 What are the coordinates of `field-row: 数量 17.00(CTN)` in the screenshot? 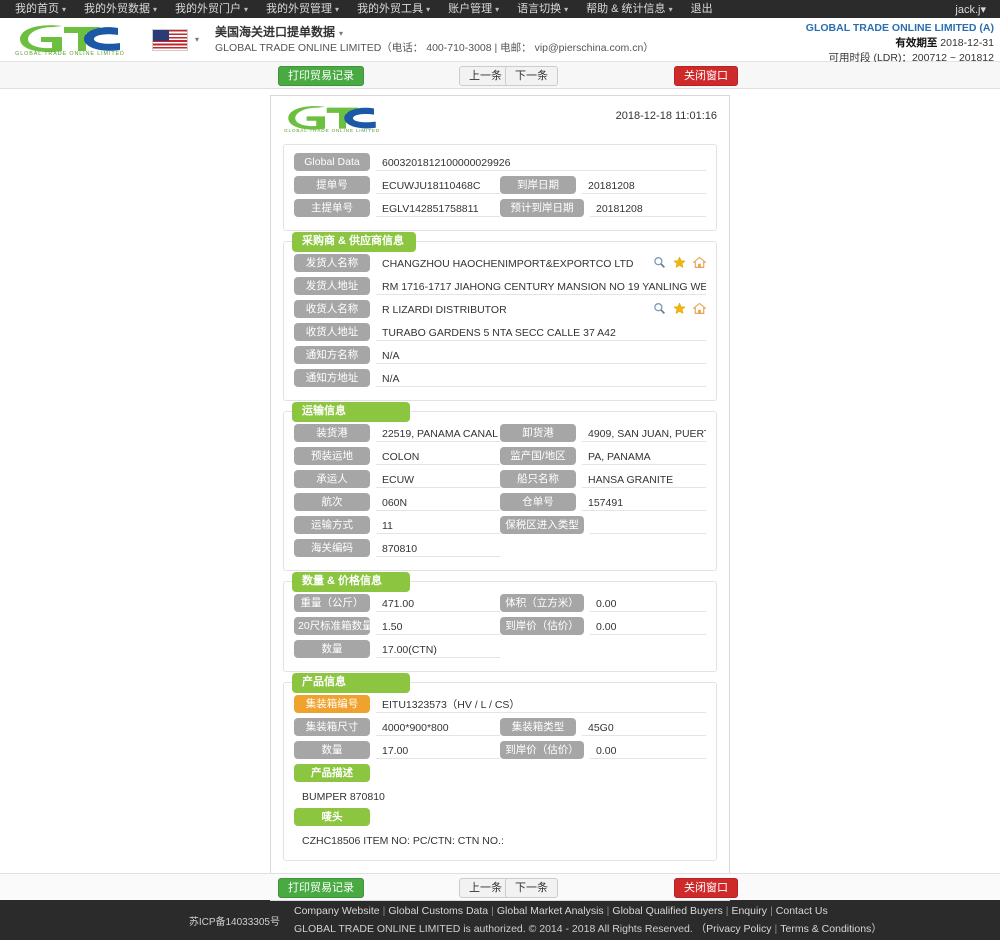 It's located at (500, 649).